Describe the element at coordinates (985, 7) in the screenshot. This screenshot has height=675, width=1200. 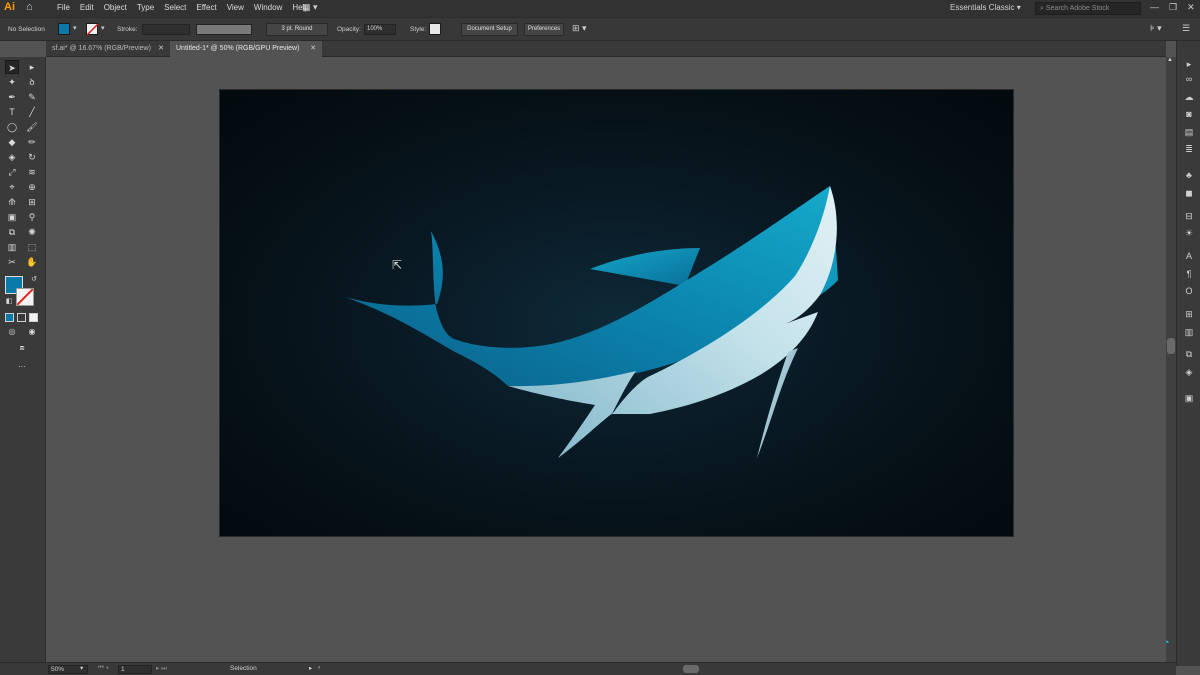
I see `workspace-switcher: Essentials Classic ▾` at that location.